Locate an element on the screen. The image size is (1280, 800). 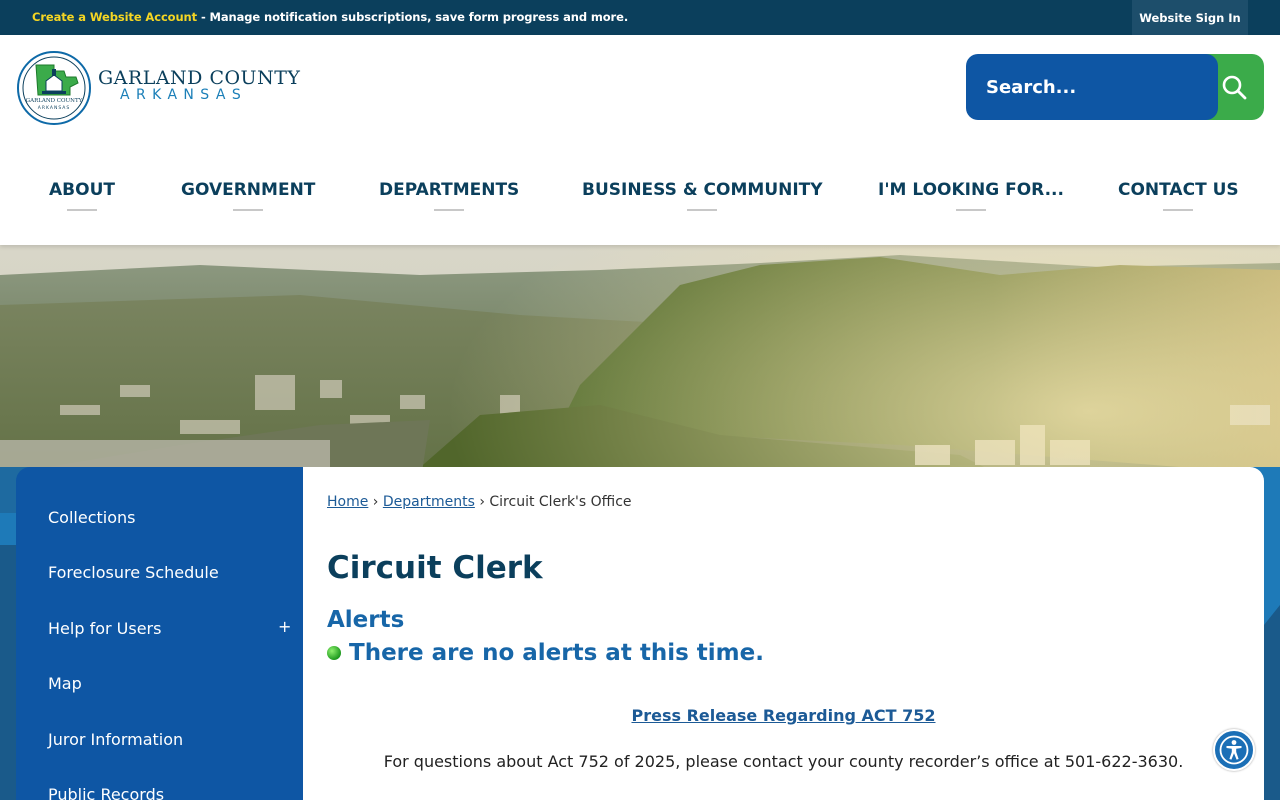
sidebar-item-map: Map is located at coordinates (65, 683).